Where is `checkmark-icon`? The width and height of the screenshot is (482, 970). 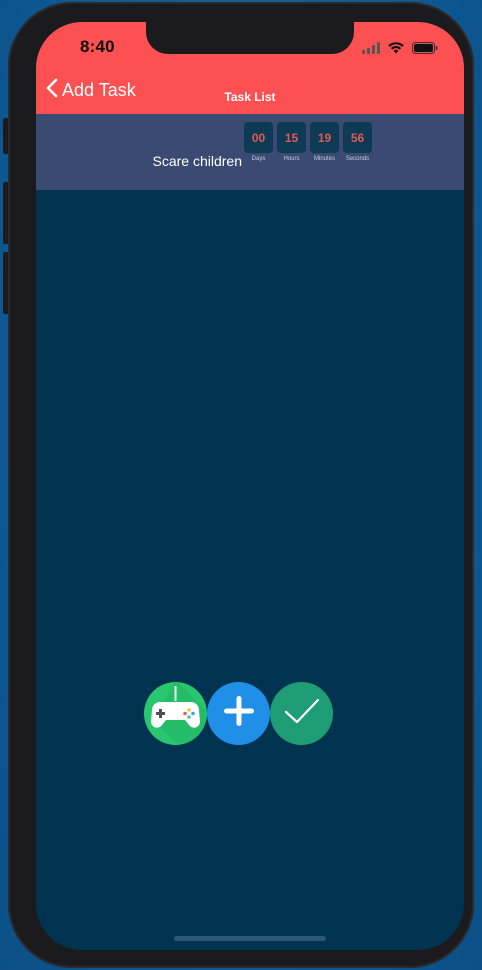 checkmark-icon is located at coordinates (302, 713).